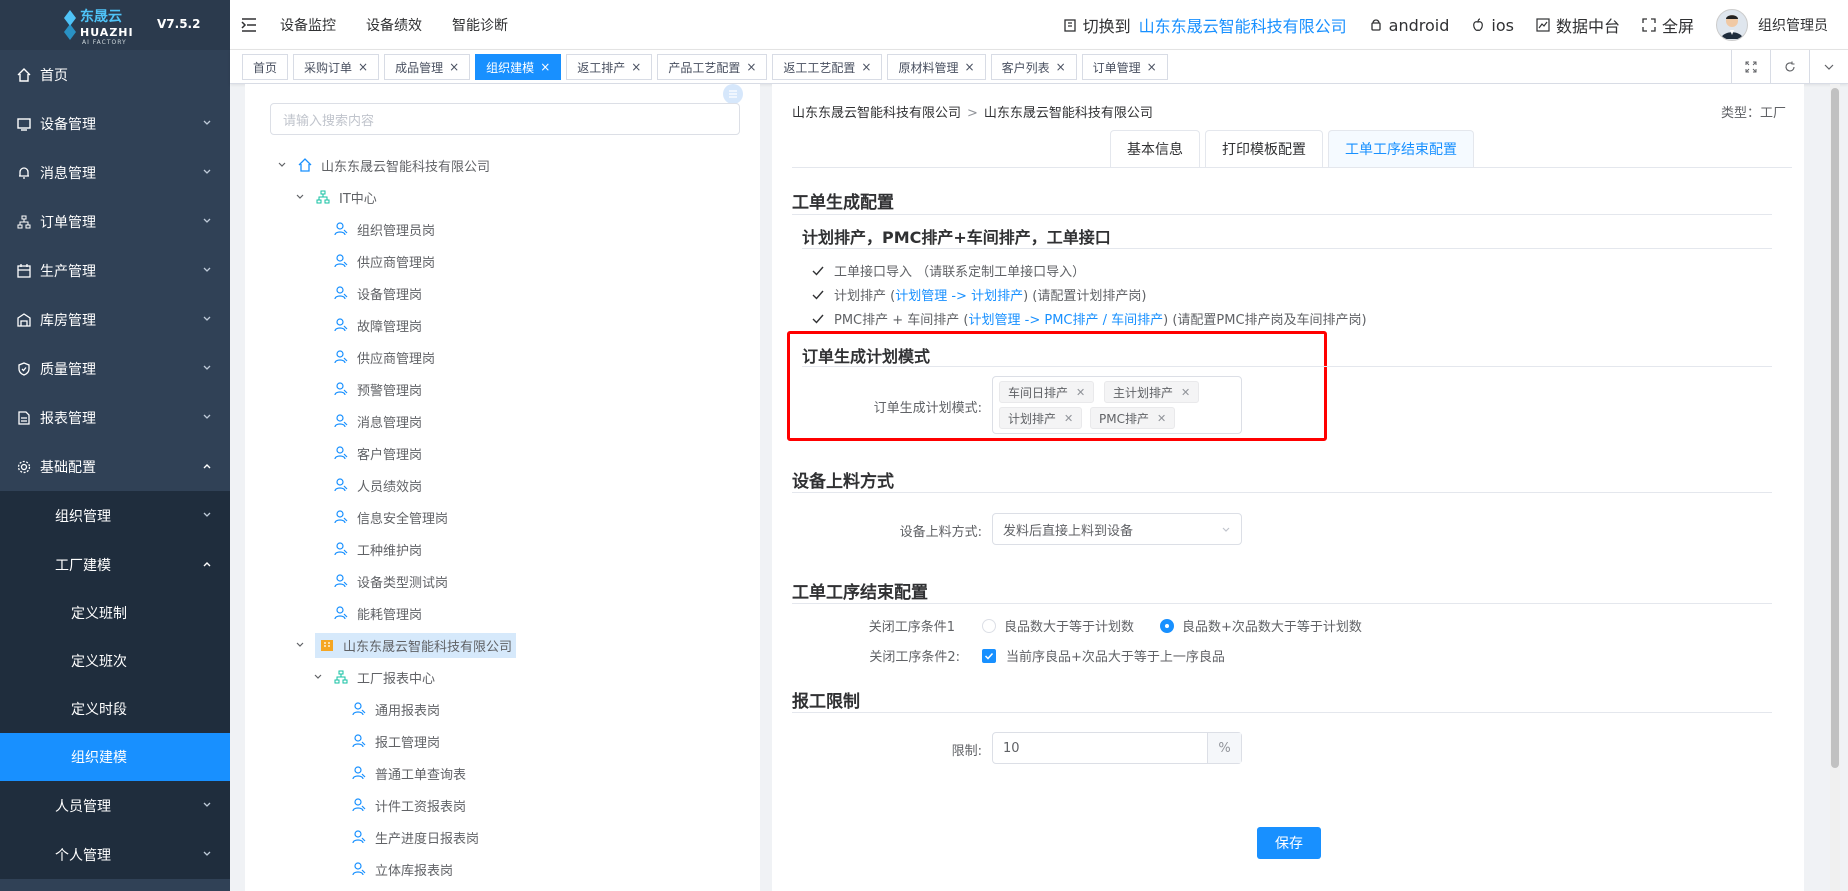 This screenshot has width=1848, height=891. What do you see at coordinates (115, 319) in the screenshot?
I see `sidebar-item-warehouse: 库房管理` at bounding box center [115, 319].